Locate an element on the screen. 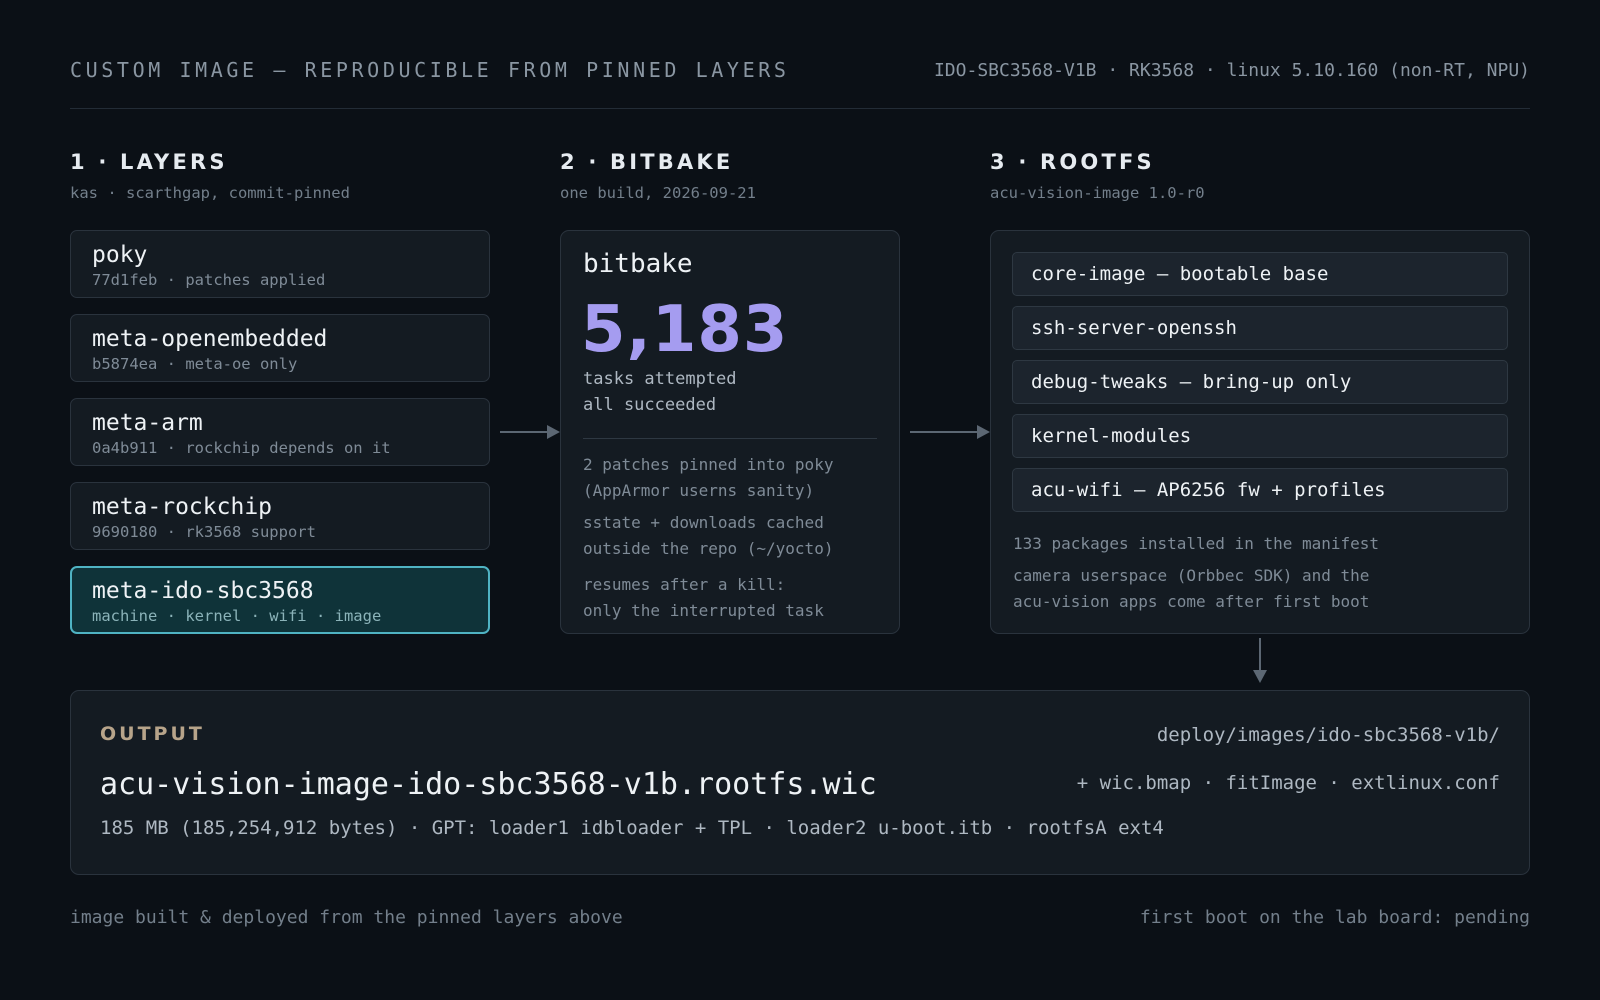 This screenshot has width=1600, height=1000. layer-name: meta-rockchip is located at coordinates (182, 507).